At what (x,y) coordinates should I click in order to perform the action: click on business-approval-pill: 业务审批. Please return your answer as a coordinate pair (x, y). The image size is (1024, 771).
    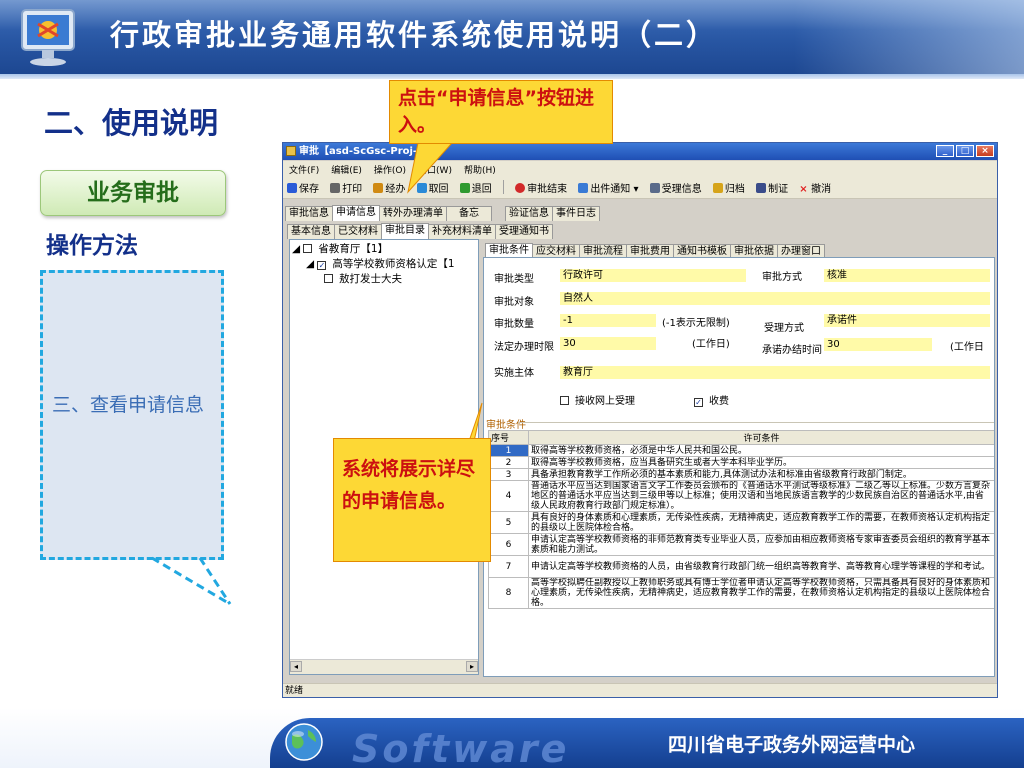
    Looking at the image, I should click on (133, 193).